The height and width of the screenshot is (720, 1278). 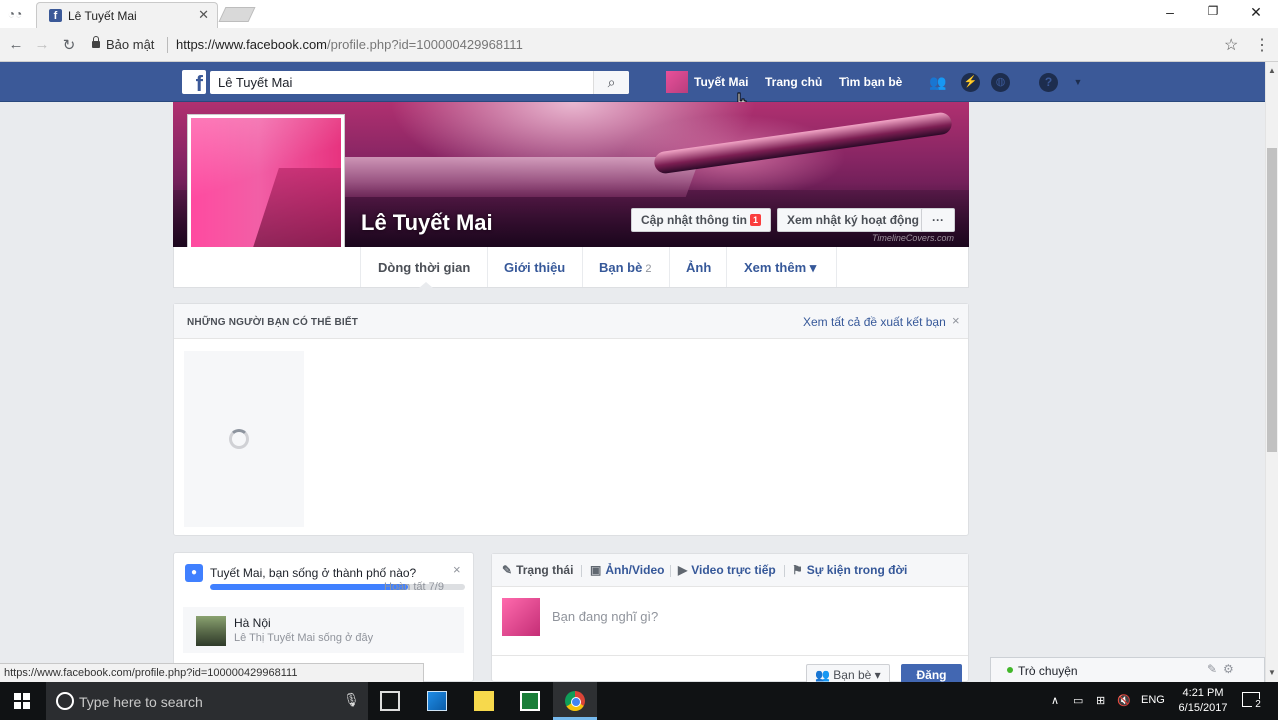 I want to click on reload-icon: ↻, so click(x=69, y=45).